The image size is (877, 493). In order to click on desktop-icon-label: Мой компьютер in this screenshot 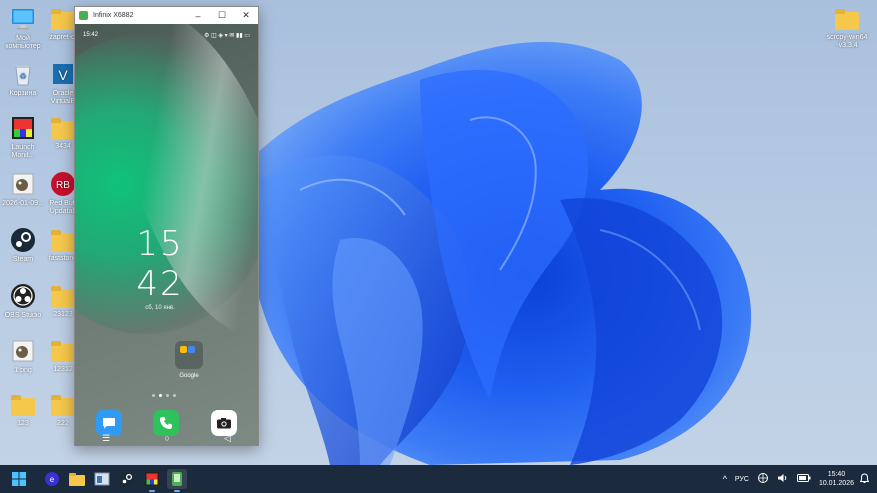, I will do `click(23, 42)`.